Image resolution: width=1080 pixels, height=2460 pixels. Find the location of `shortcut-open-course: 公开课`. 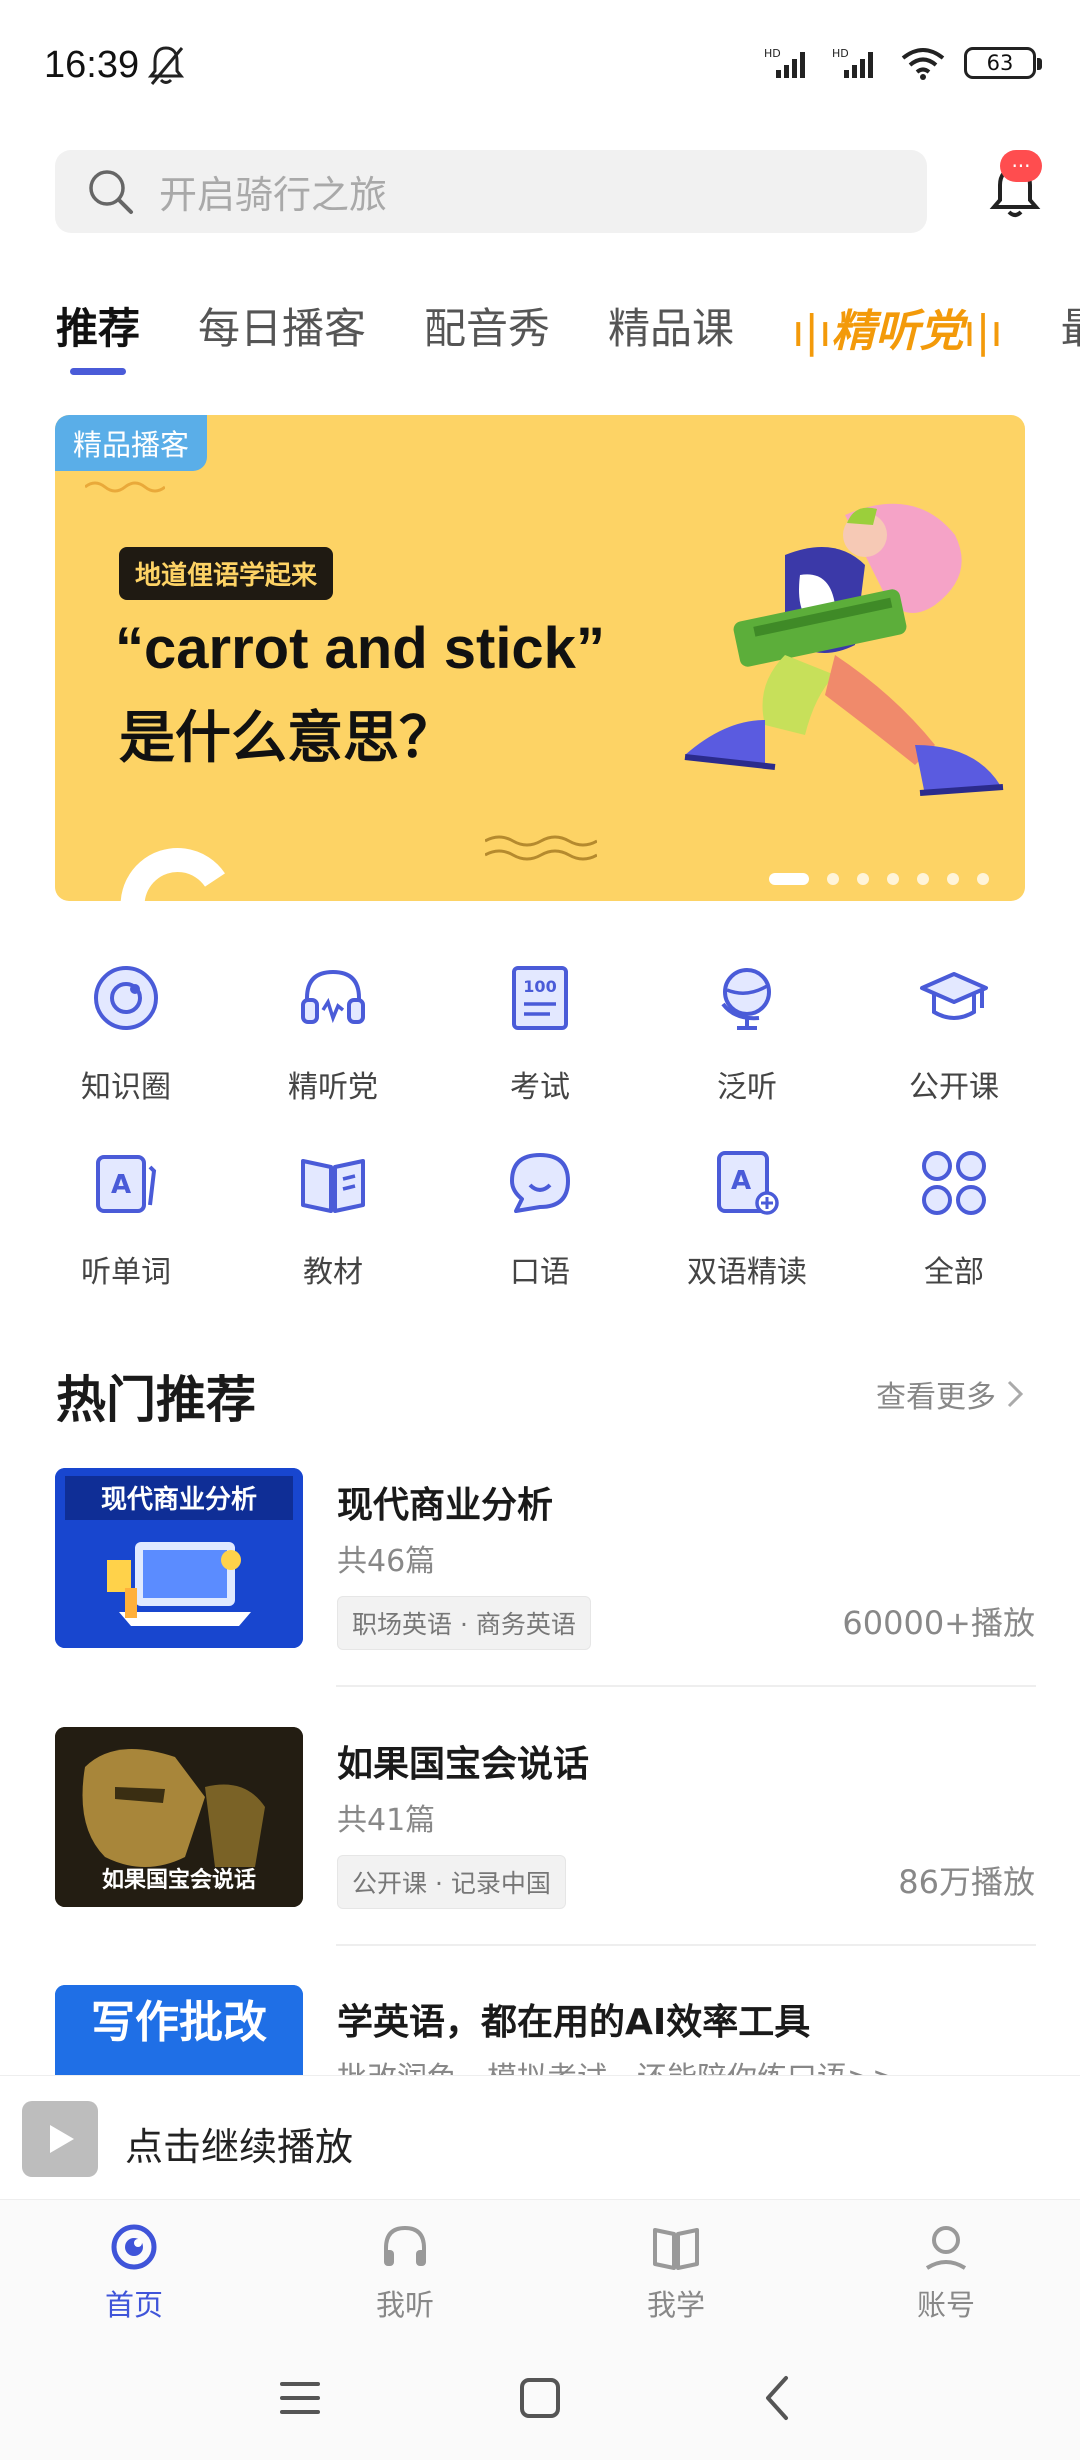

shortcut-open-course: 公开课 is located at coordinates (954, 1033).